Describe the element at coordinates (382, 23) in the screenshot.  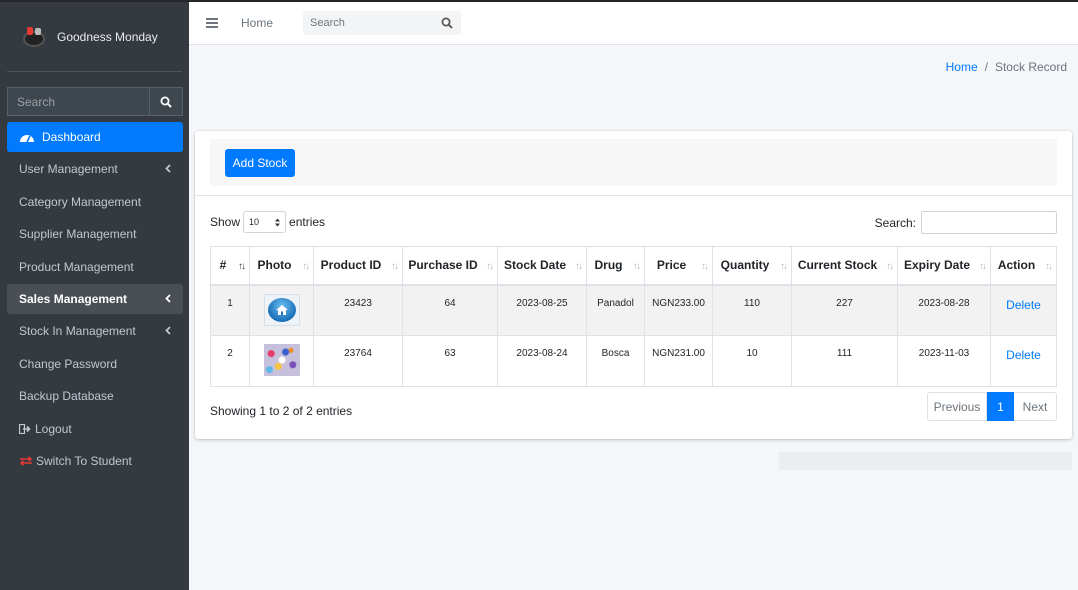
I see `navbar-search-input: Search` at that location.